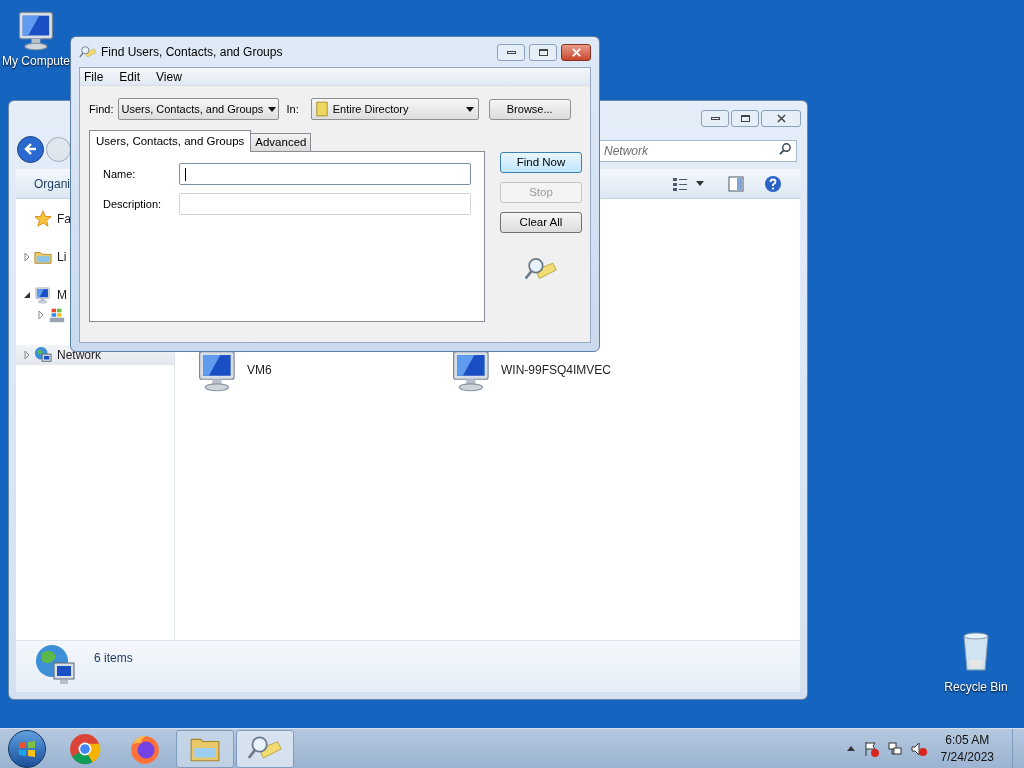  I want to click on start-button, so click(27, 748).